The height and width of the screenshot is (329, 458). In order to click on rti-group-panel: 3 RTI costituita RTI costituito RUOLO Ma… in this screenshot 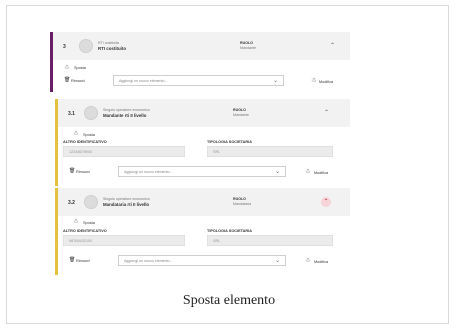, I will do `click(200, 62)`.